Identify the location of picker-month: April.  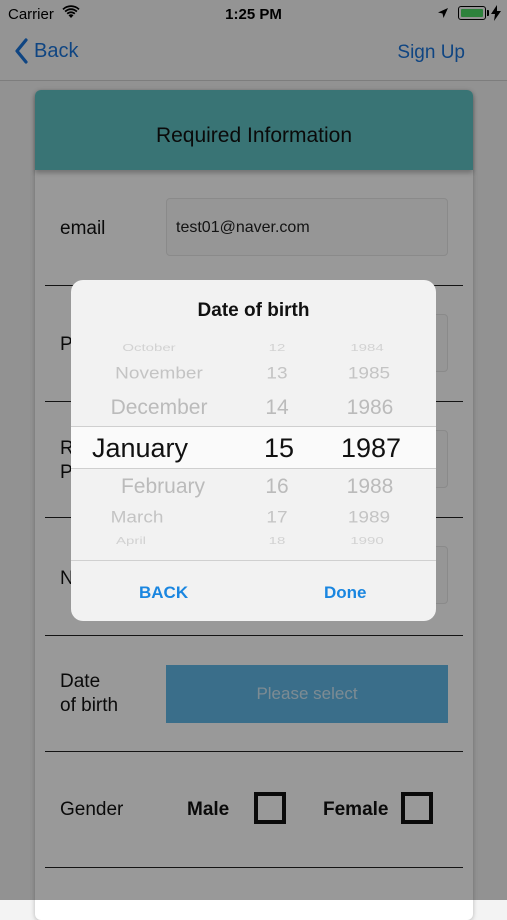
(131, 541).